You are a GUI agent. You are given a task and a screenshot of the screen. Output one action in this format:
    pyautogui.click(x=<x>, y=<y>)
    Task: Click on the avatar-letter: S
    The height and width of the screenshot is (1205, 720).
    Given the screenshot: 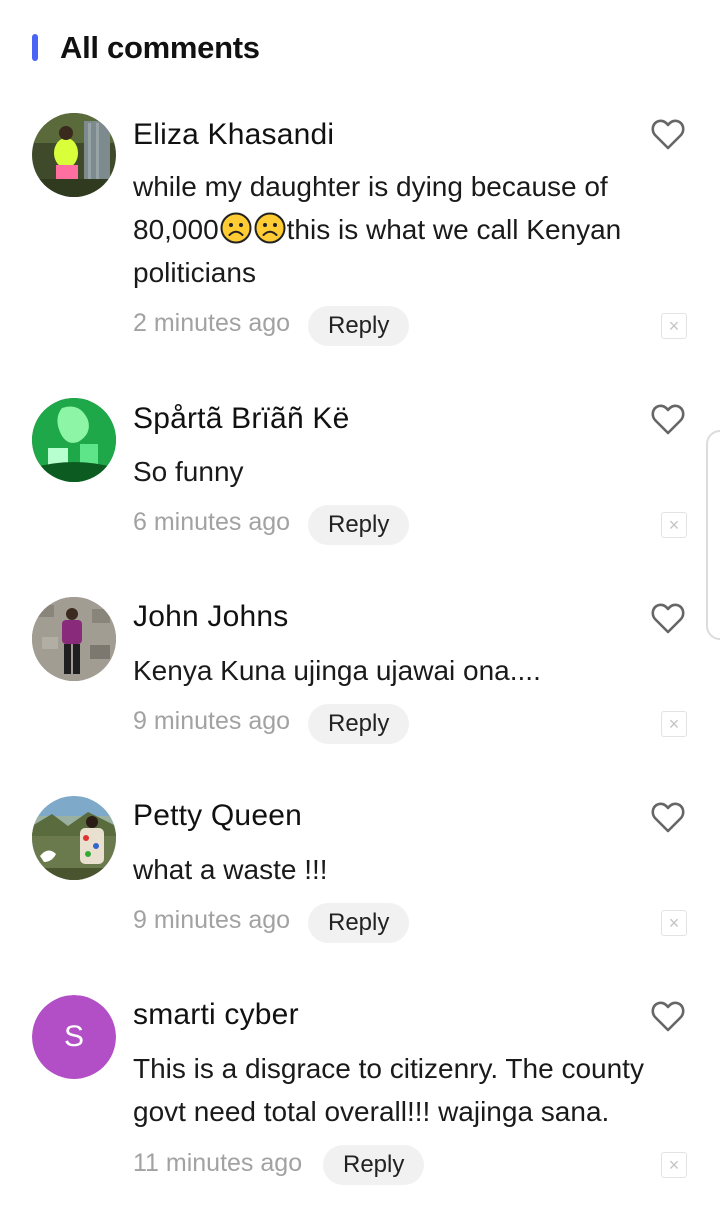 What is the action you would take?
    pyautogui.click(x=74, y=1037)
    